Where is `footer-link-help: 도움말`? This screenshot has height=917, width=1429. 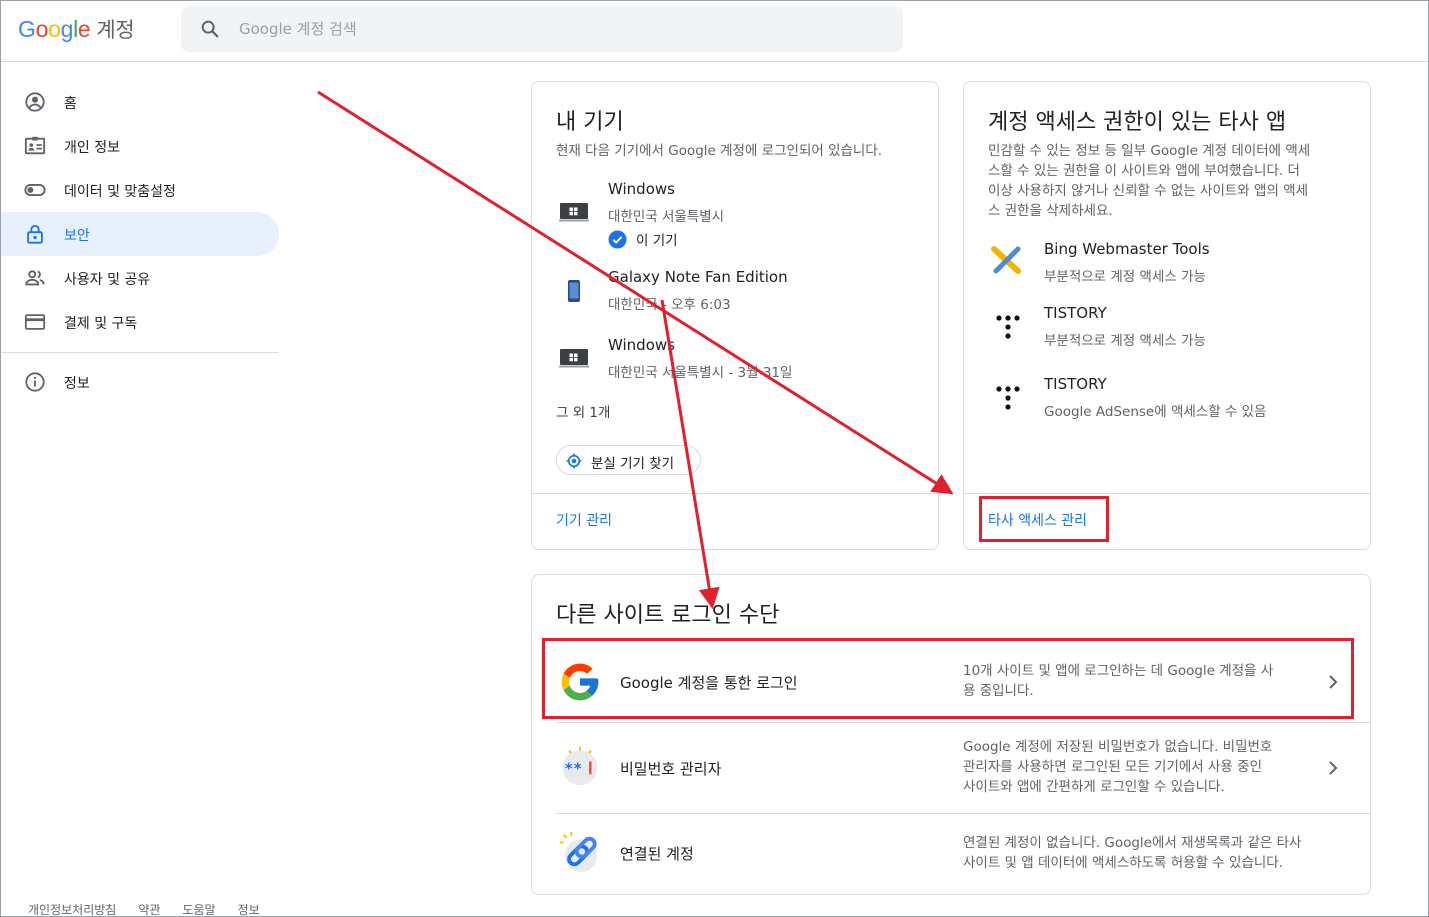
footer-link-help: 도움말 is located at coordinates (198, 909).